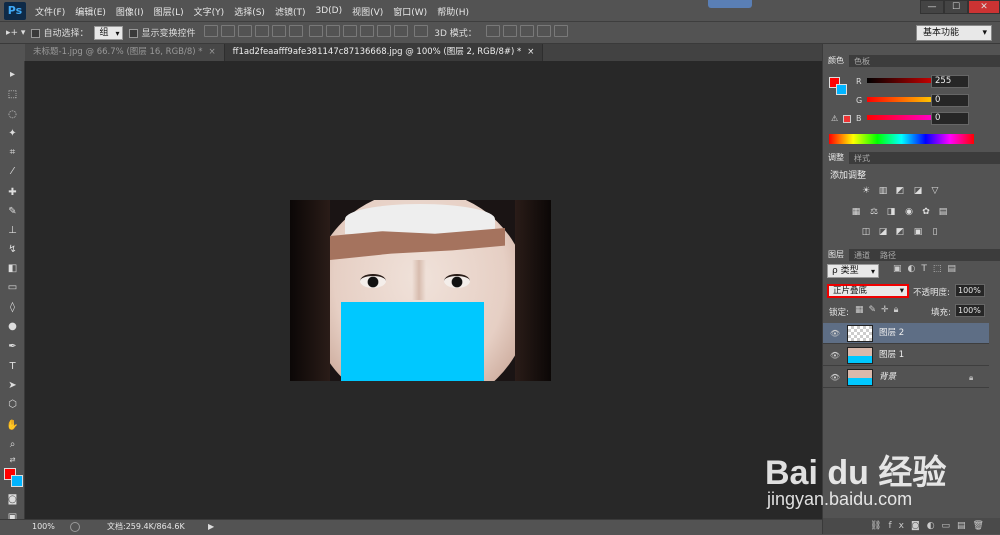 The image size is (1000, 535). What do you see at coordinates (262, 31) in the screenshot?
I see `align-left-icon` at bounding box center [262, 31].